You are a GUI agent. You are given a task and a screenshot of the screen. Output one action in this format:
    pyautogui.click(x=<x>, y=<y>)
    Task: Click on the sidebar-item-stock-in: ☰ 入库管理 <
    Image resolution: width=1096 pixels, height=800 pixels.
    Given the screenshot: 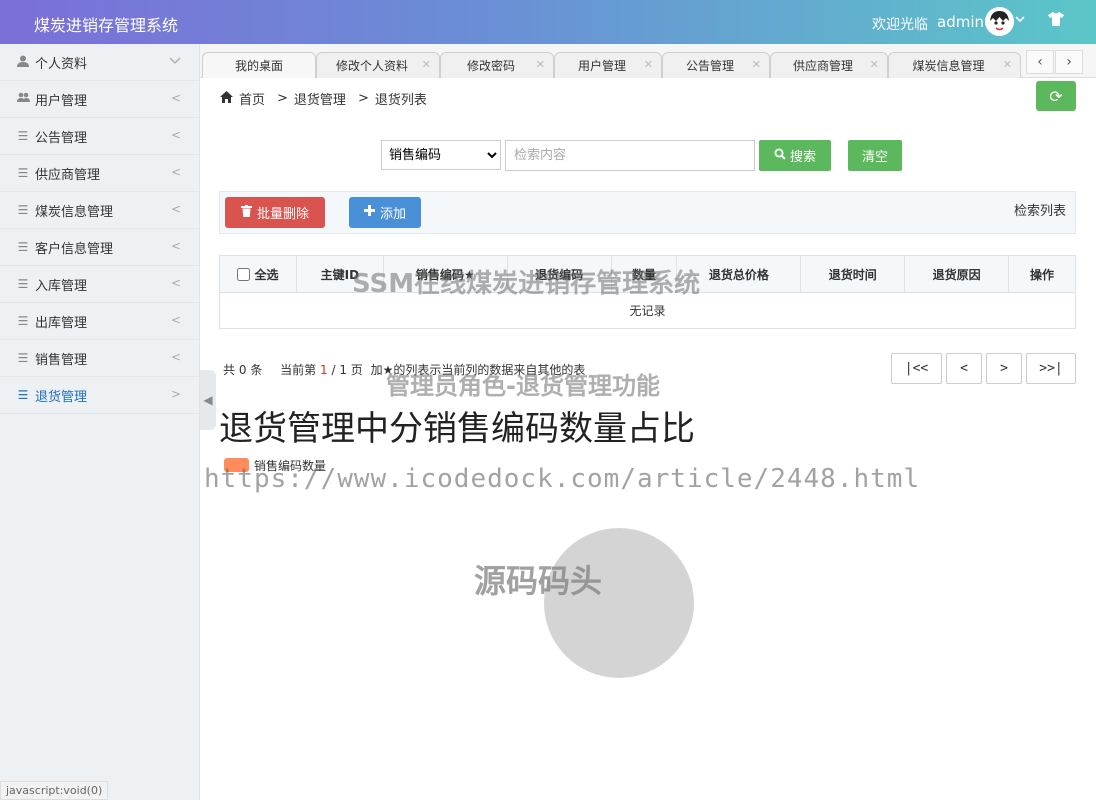 What is the action you would take?
    pyautogui.click(x=99, y=284)
    